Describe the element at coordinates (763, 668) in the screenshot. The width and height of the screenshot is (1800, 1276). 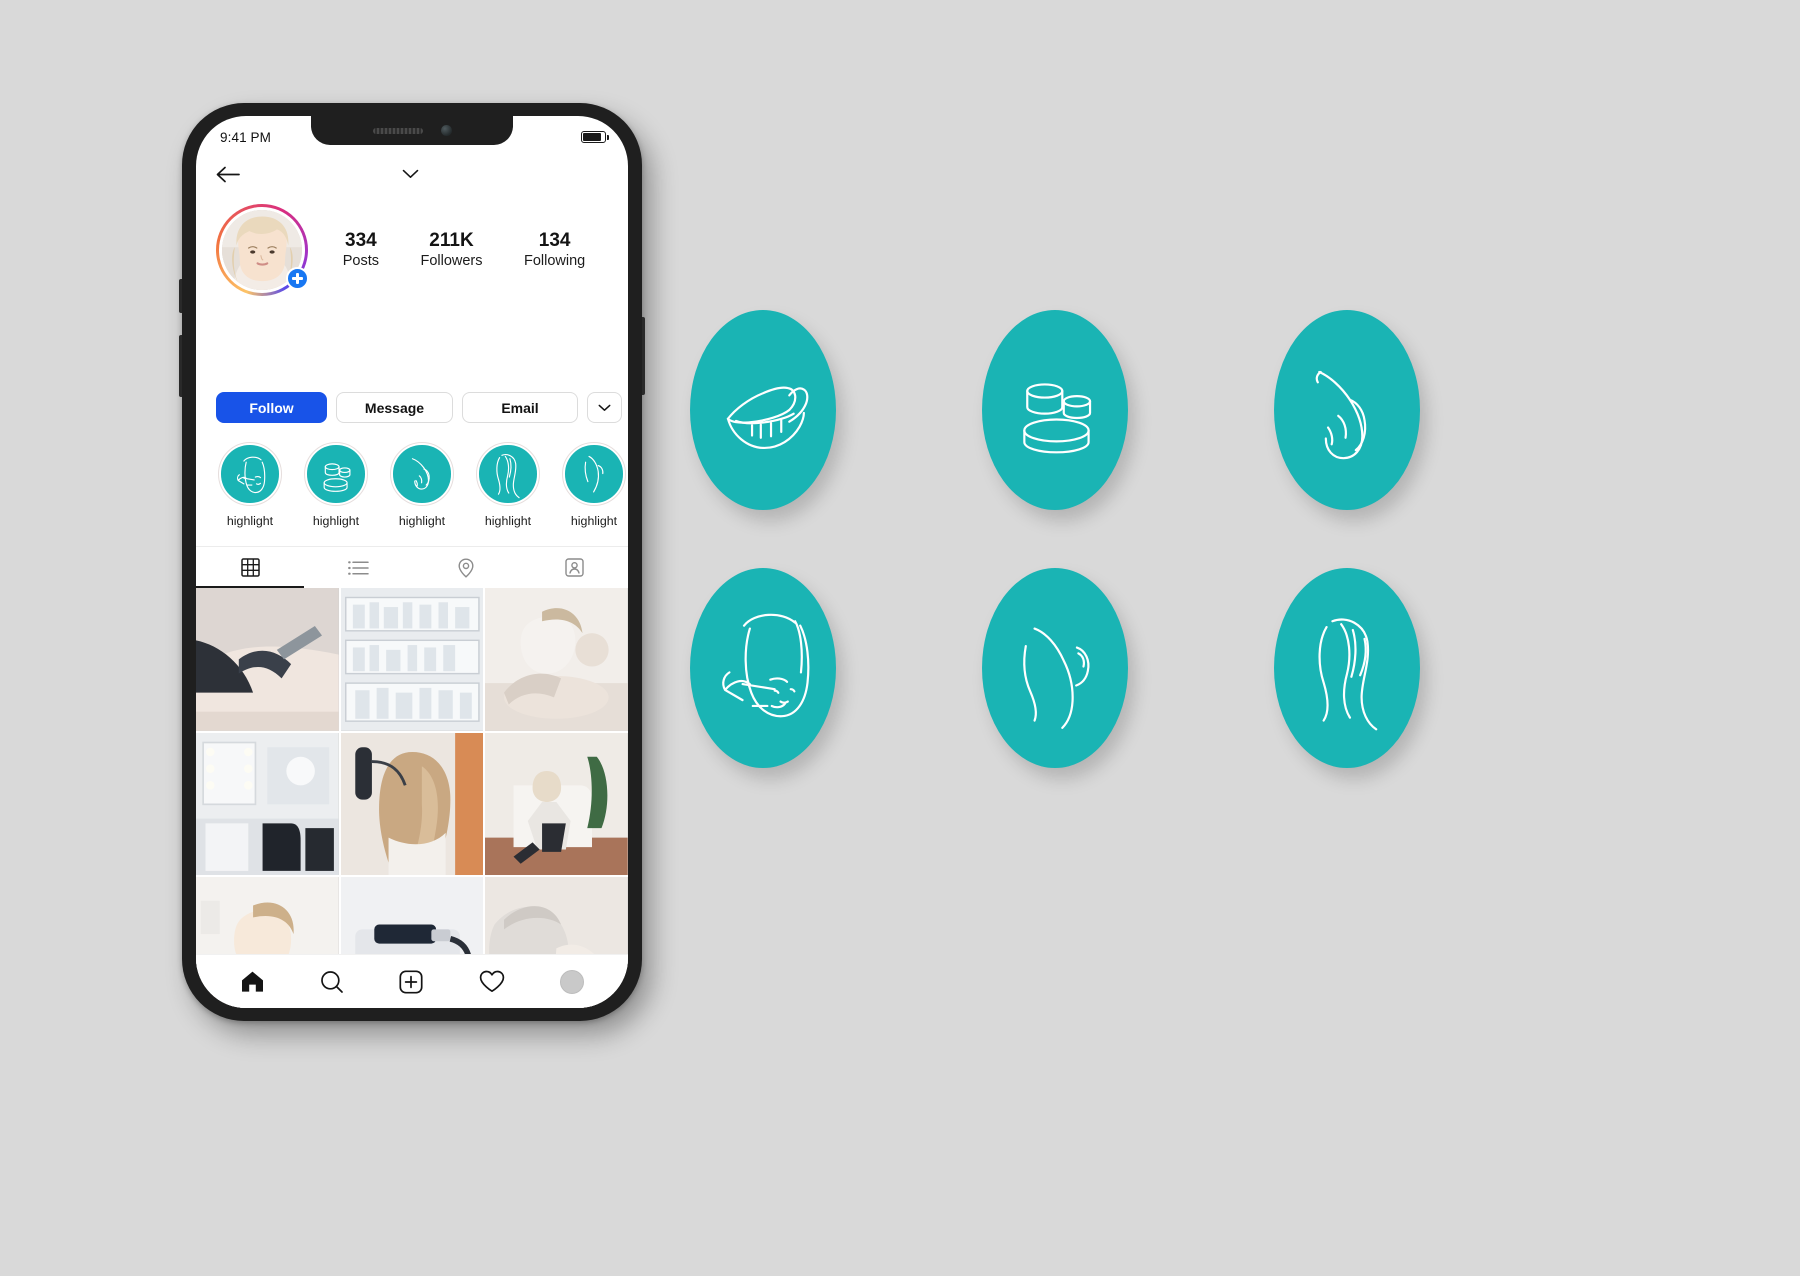
I see `eyebrow-threading-face-icon` at that location.